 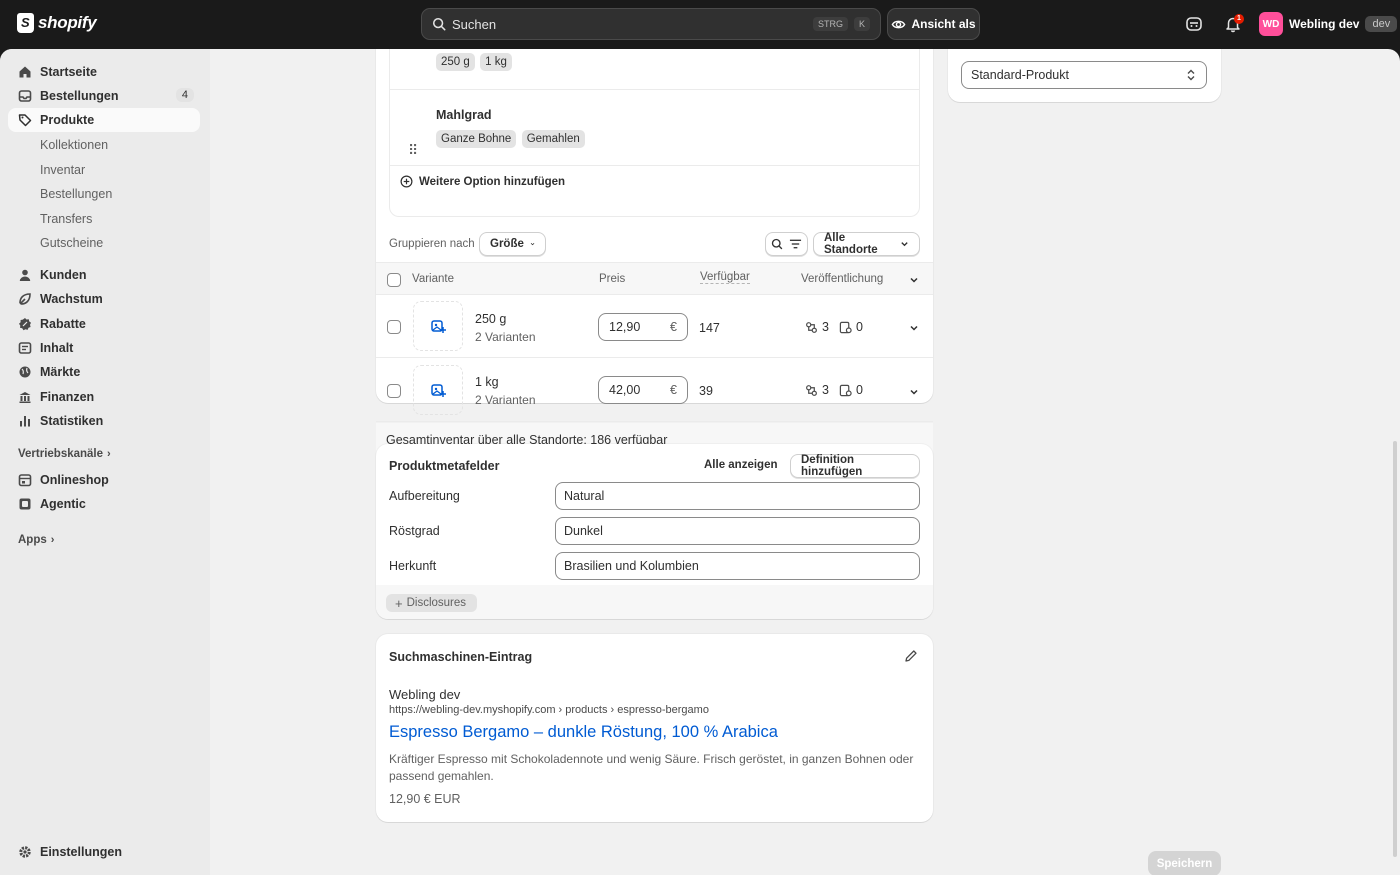 What do you see at coordinates (490, 319) in the screenshot?
I see `variant-name: 250 g` at bounding box center [490, 319].